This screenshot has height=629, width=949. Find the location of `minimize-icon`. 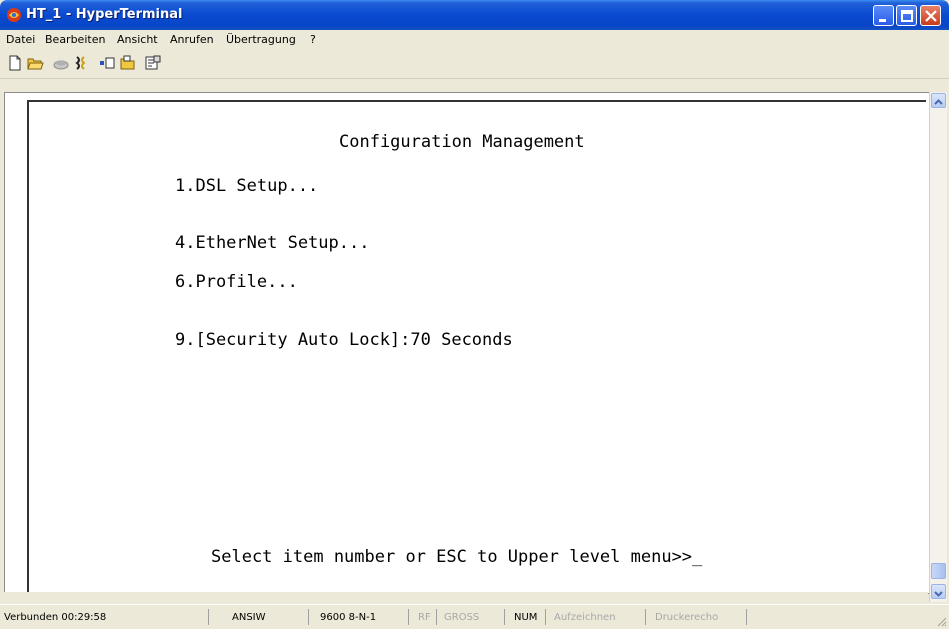

minimize-icon is located at coordinates (882, 20).